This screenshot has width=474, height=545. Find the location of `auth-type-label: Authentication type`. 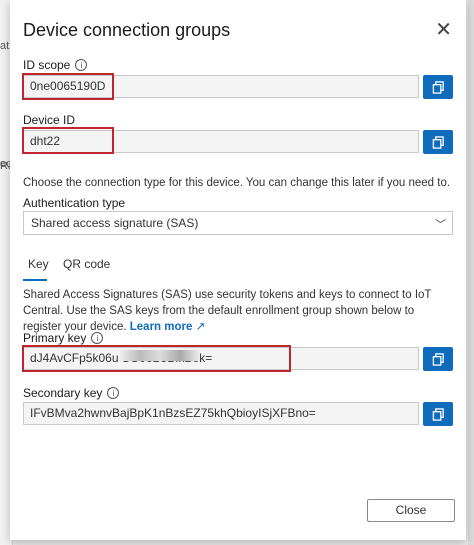

auth-type-label: Authentication type is located at coordinates (74, 203).